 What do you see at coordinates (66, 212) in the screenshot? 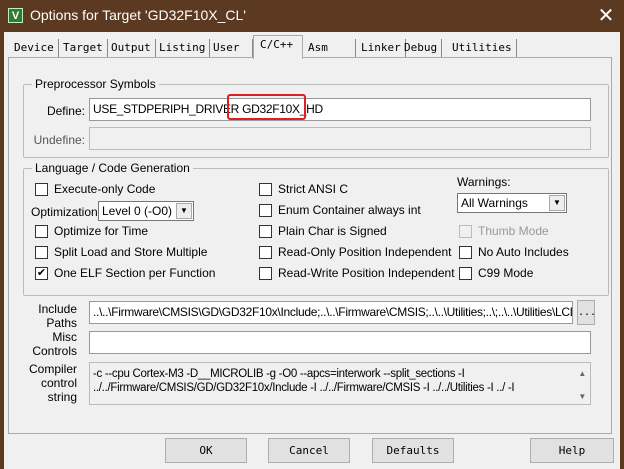
I see `optimization-label: Optimization:` at bounding box center [66, 212].